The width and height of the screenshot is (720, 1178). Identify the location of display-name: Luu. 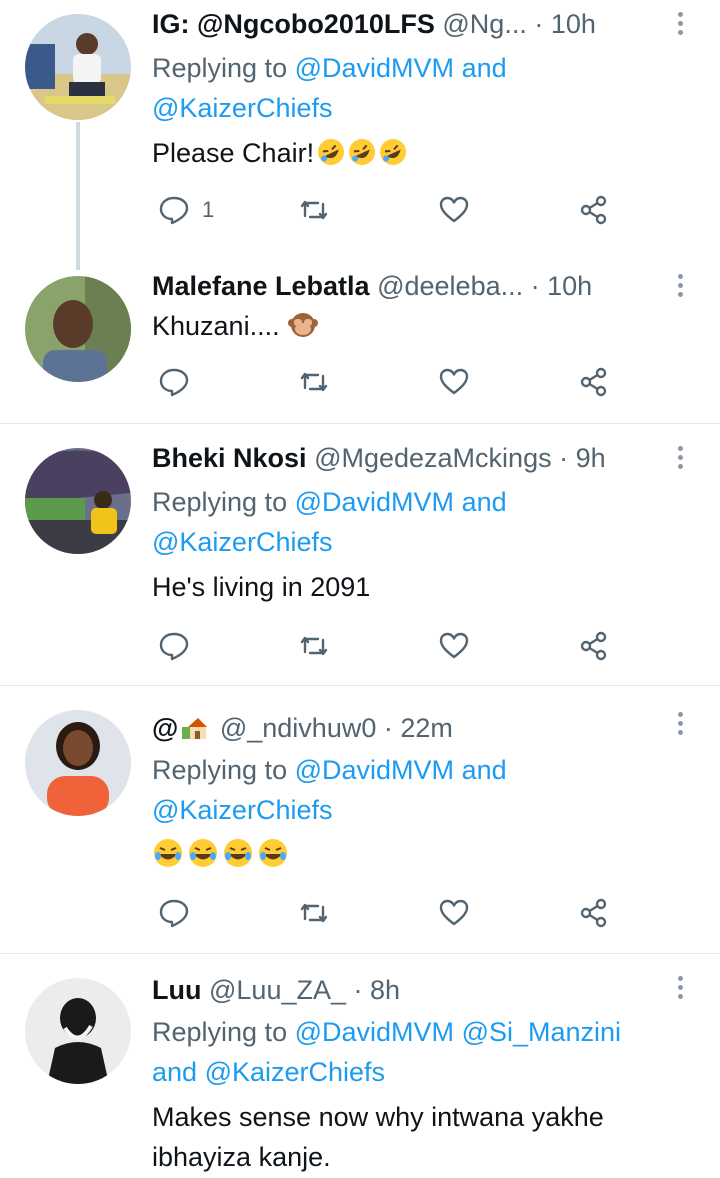
(176, 990).